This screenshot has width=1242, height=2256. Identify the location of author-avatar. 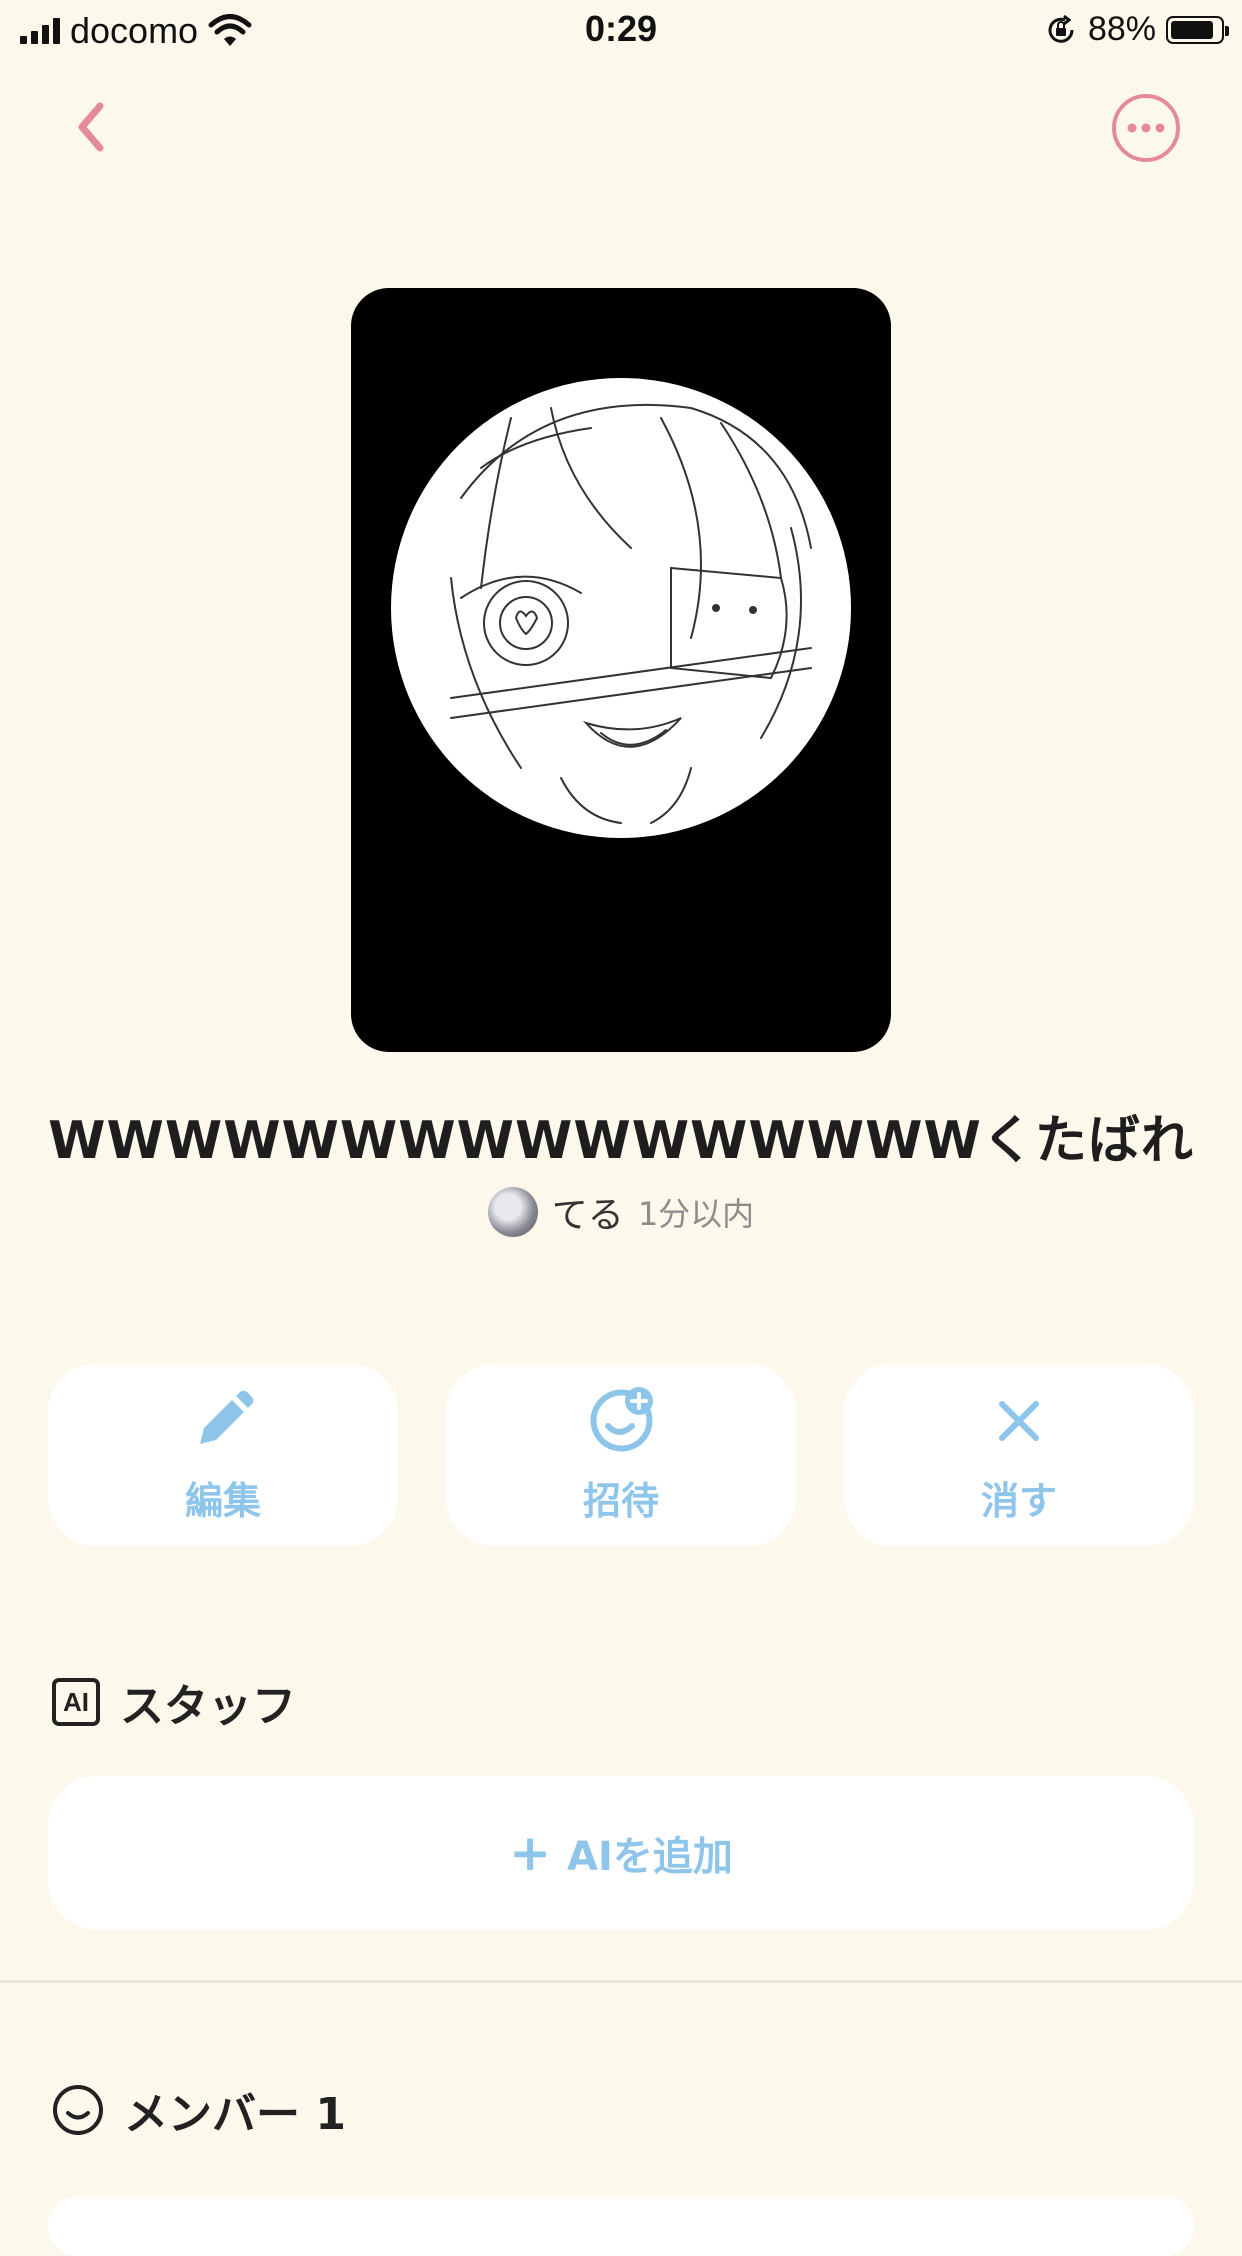
(512, 1212).